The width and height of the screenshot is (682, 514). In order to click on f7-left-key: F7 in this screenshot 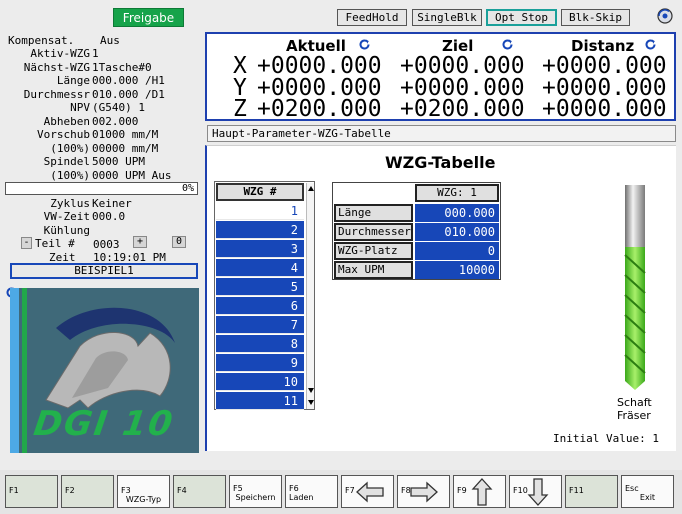, I will do `click(367, 491)`.